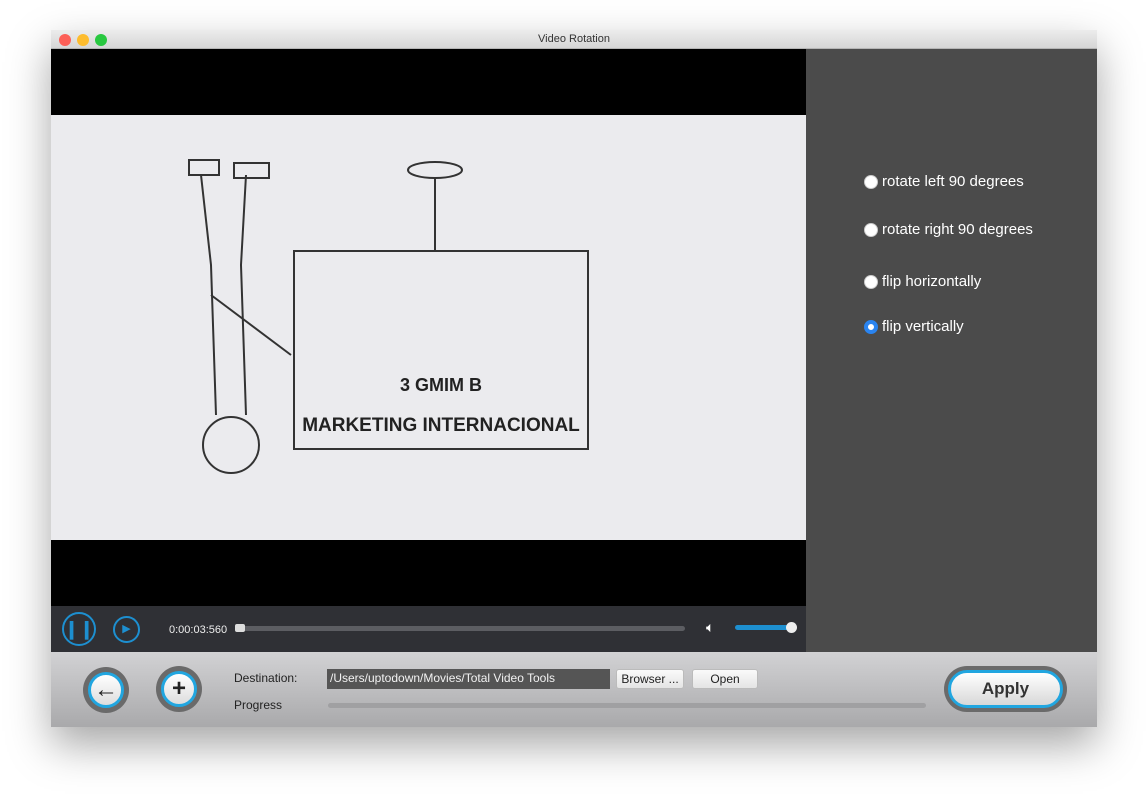  Describe the element at coordinates (441, 385) in the screenshot. I see `sign-line-1: 3 GMIM B` at that location.